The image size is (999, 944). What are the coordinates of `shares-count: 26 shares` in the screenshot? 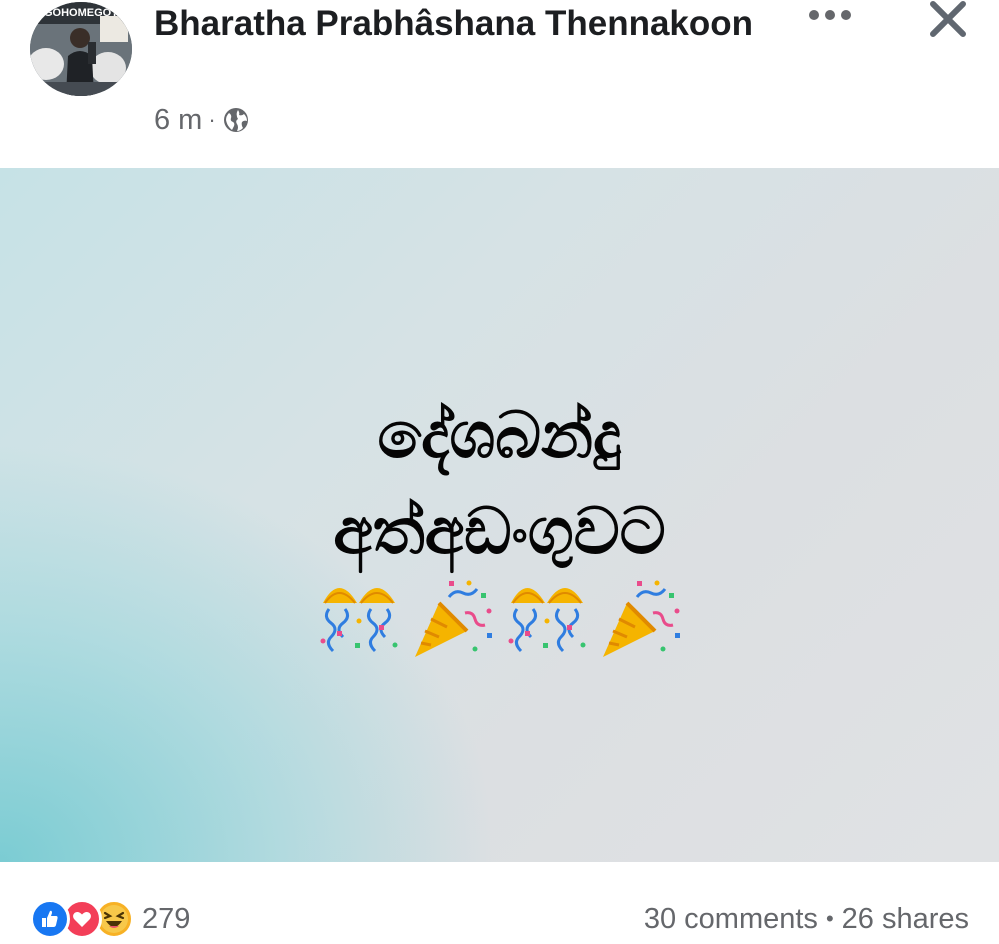 It's located at (905, 919).